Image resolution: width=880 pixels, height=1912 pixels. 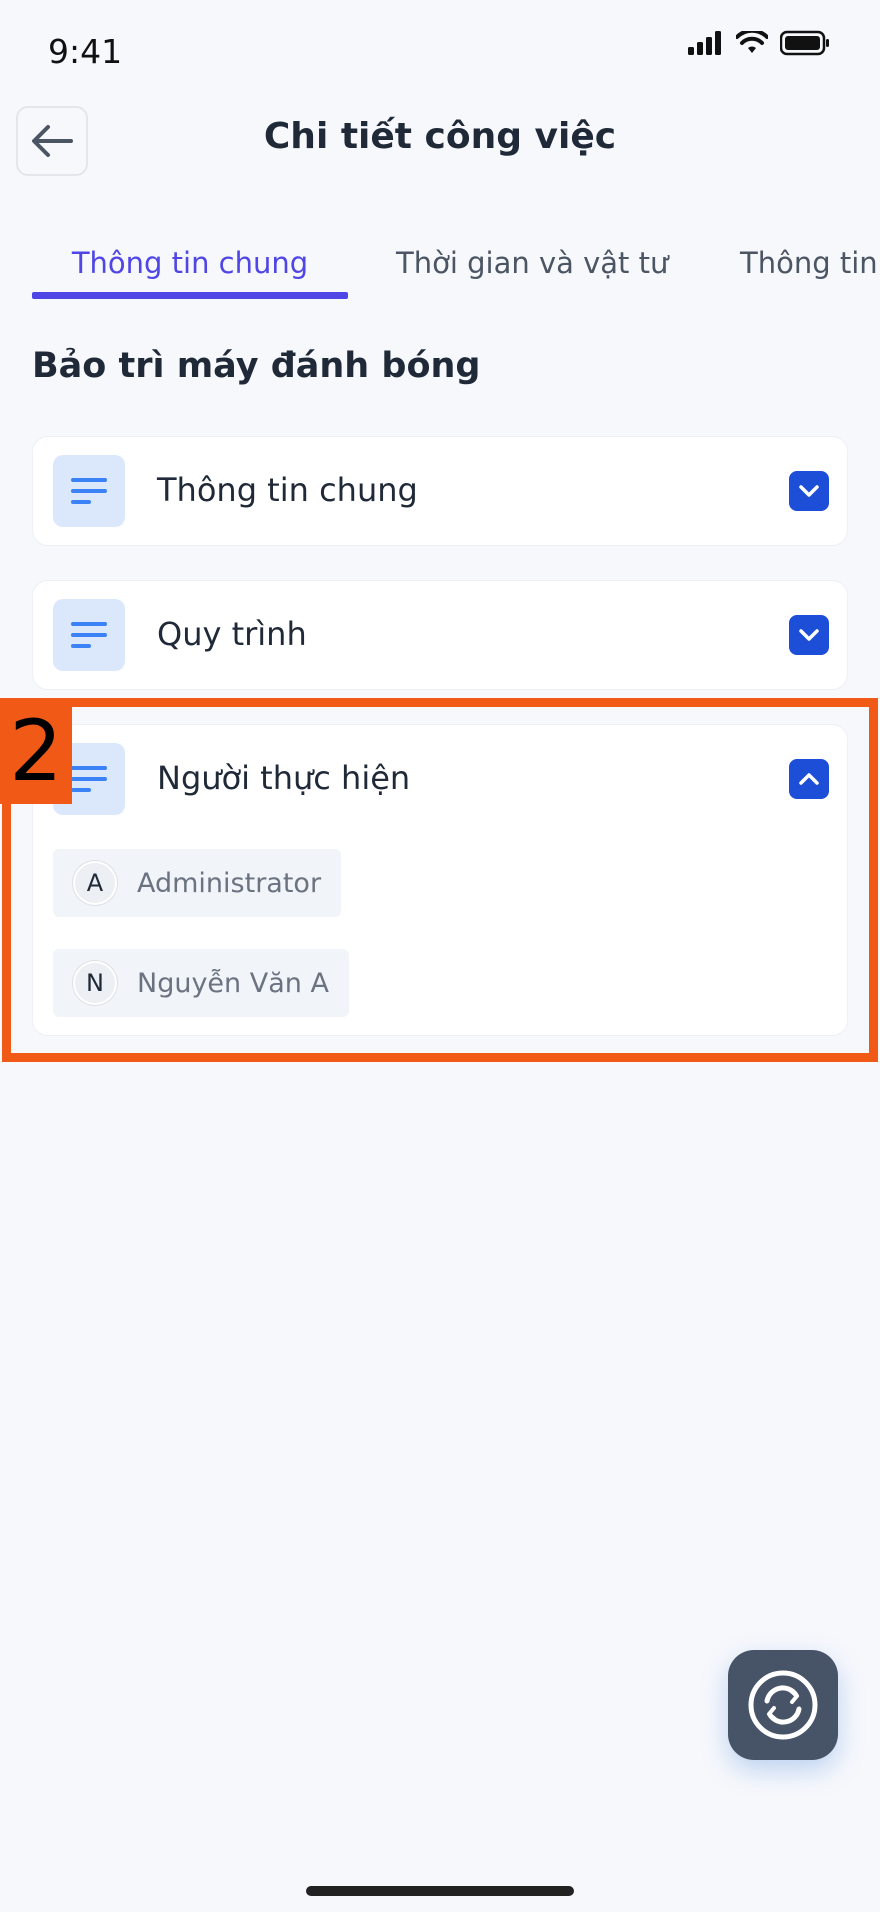 I want to click on tab-more-info: Thông tin x, so click(x=810, y=263).